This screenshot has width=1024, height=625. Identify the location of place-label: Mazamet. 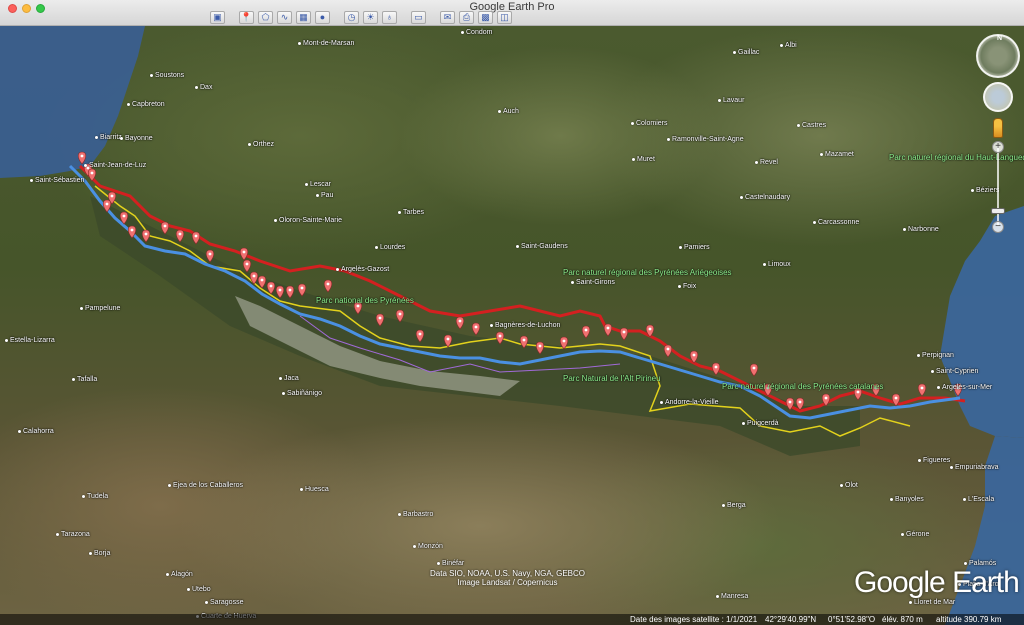
(837, 155).